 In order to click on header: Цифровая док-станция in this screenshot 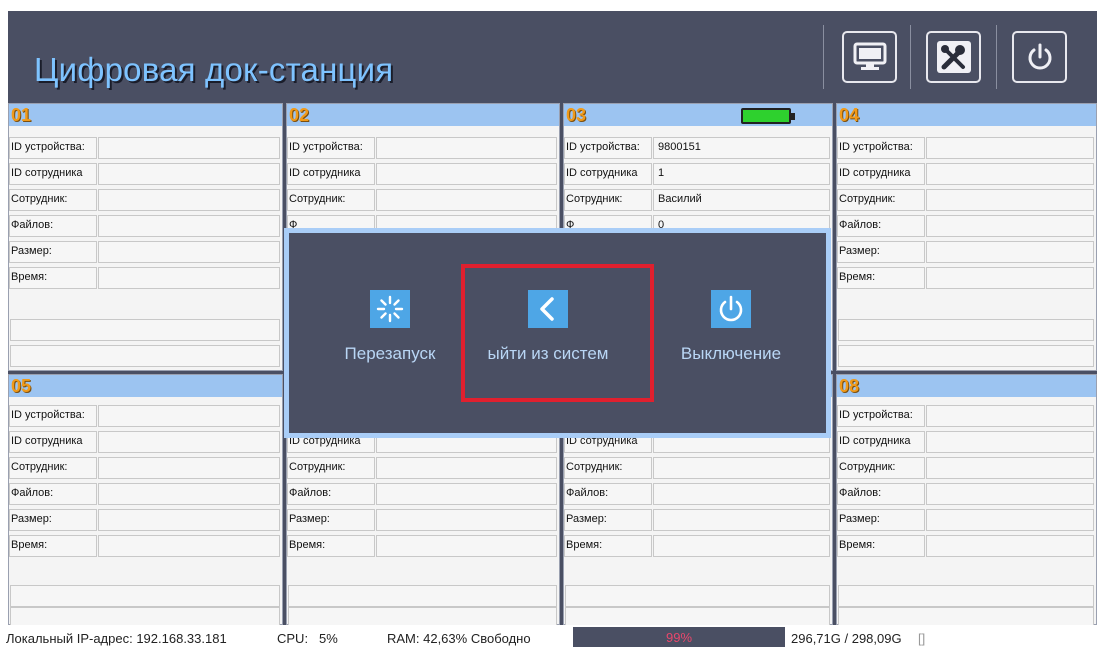, I will do `click(552, 57)`.